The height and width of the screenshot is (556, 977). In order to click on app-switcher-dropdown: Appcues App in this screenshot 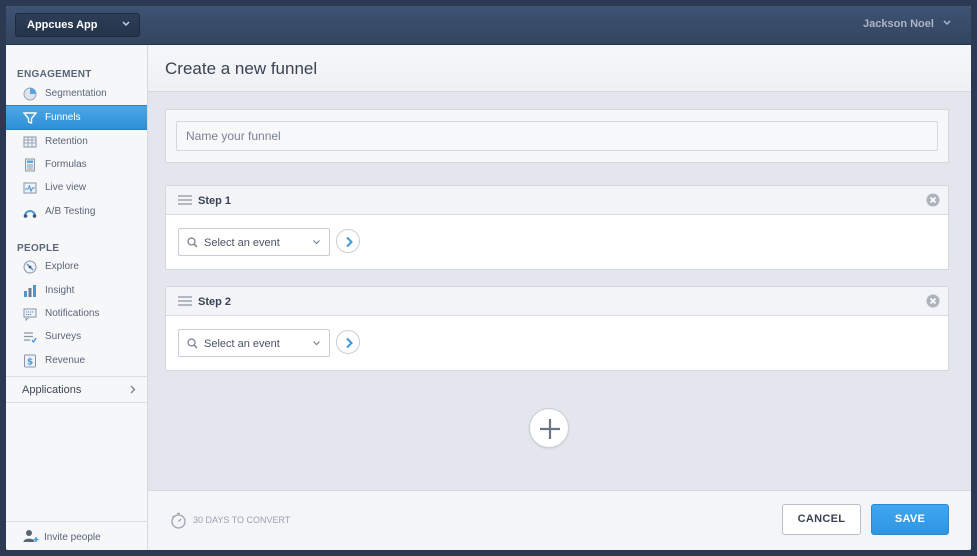, I will do `click(77, 25)`.